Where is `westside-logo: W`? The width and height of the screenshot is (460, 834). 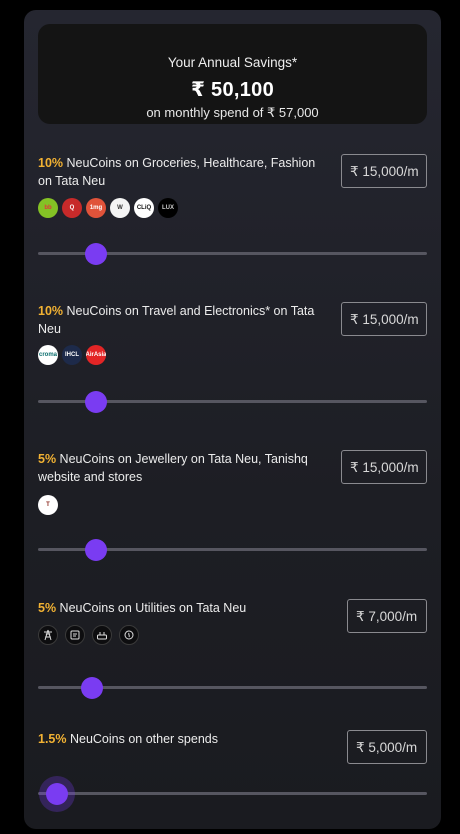
westside-logo: W is located at coordinates (120, 208).